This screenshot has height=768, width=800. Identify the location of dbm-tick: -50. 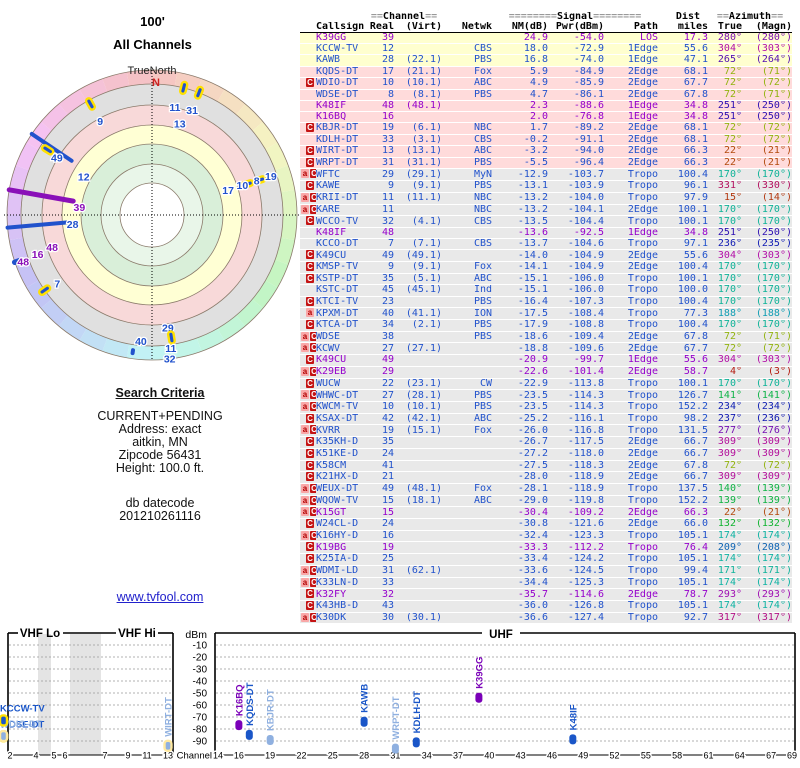
(200, 694).